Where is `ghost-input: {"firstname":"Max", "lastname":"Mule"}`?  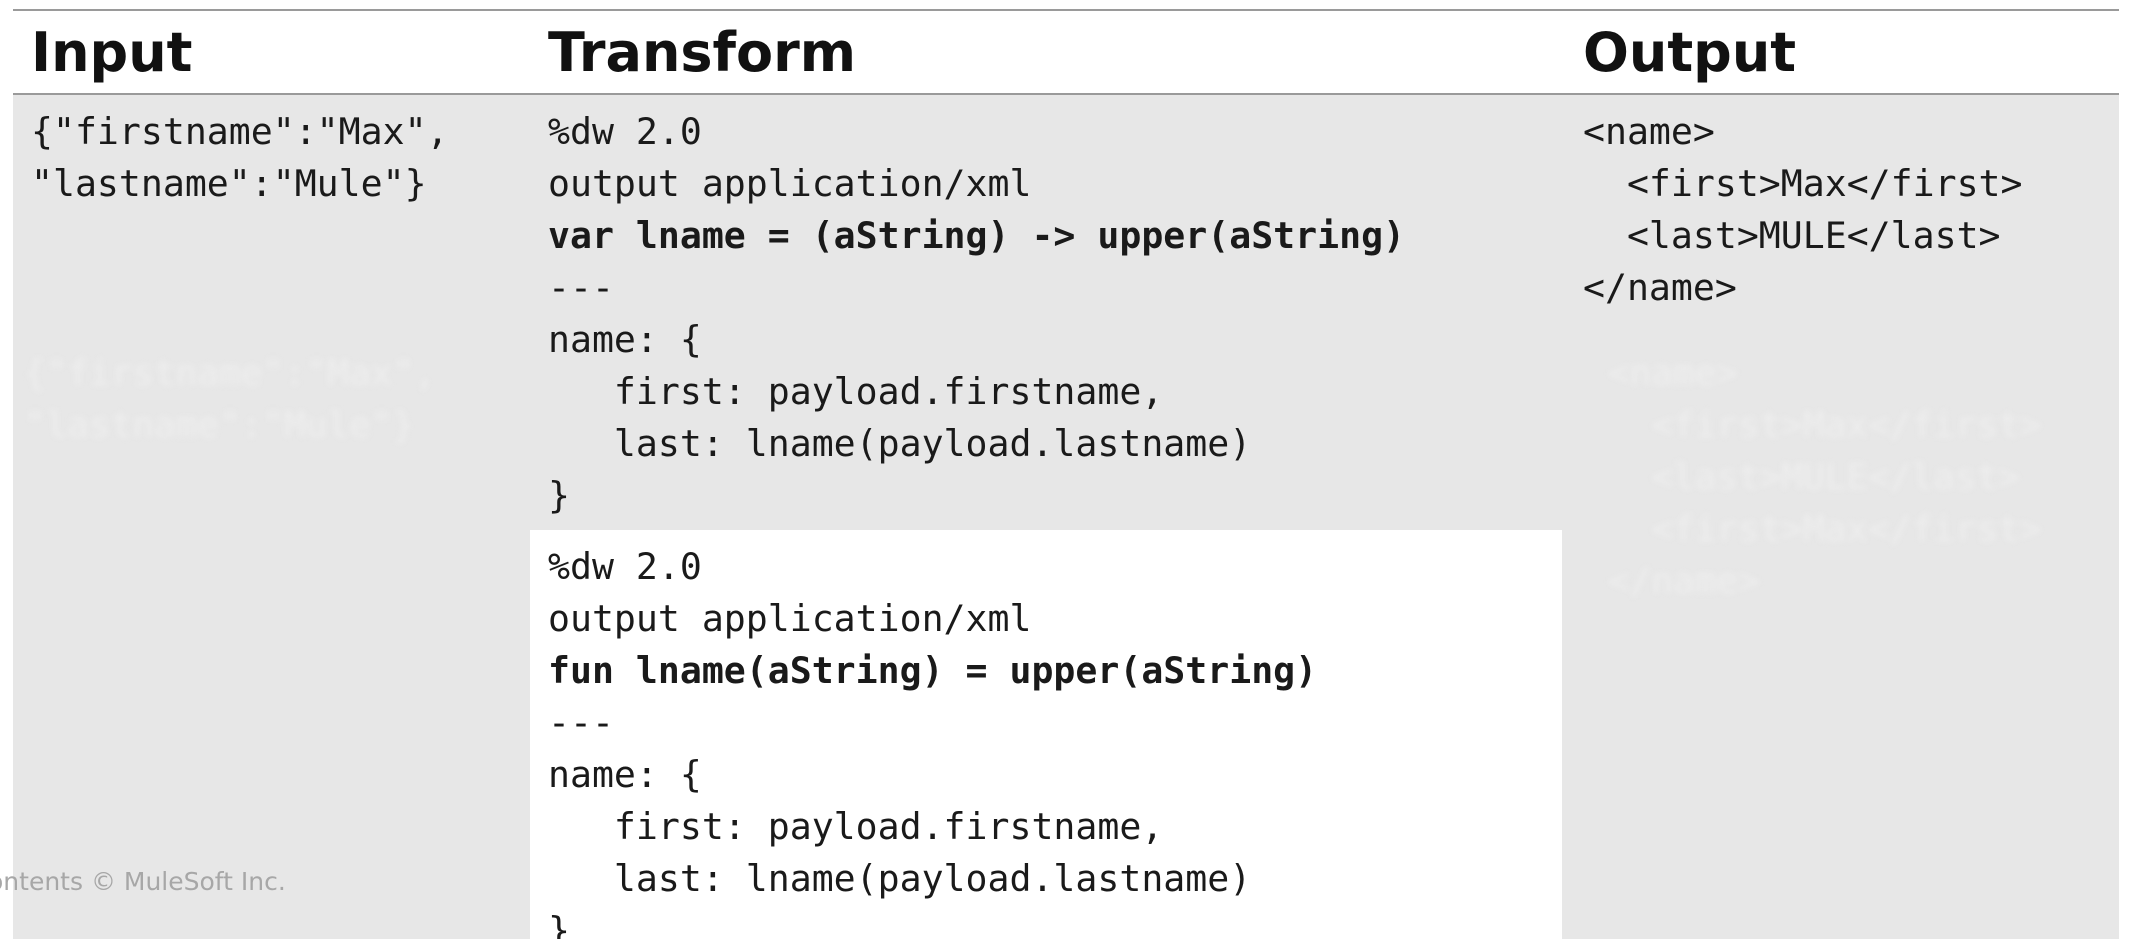 ghost-input: {"firstname":"Max", "lastname":"Mule"} is located at coordinates (230, 399).